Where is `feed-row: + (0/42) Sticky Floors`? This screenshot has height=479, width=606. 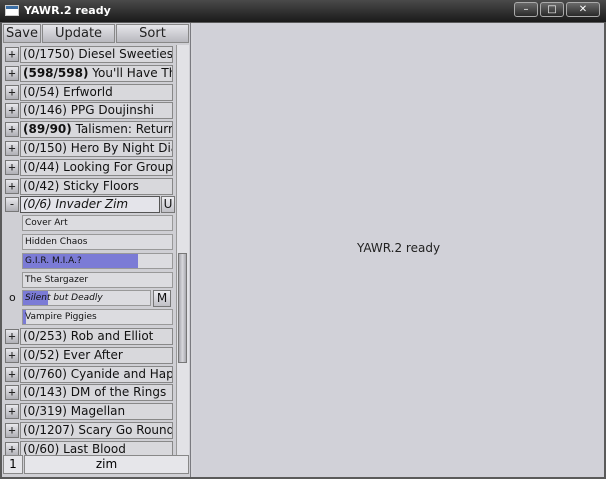
feed-row: + (0/42) Sticky Floors is located at coordinates (89, 186).